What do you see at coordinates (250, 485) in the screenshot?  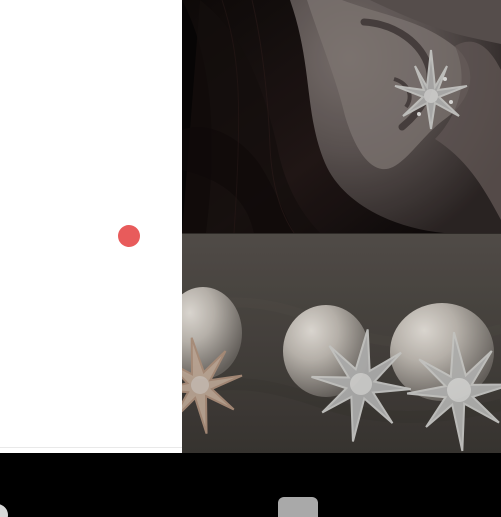 I see `system-navigation-bar` at bounding box center [250, 485].